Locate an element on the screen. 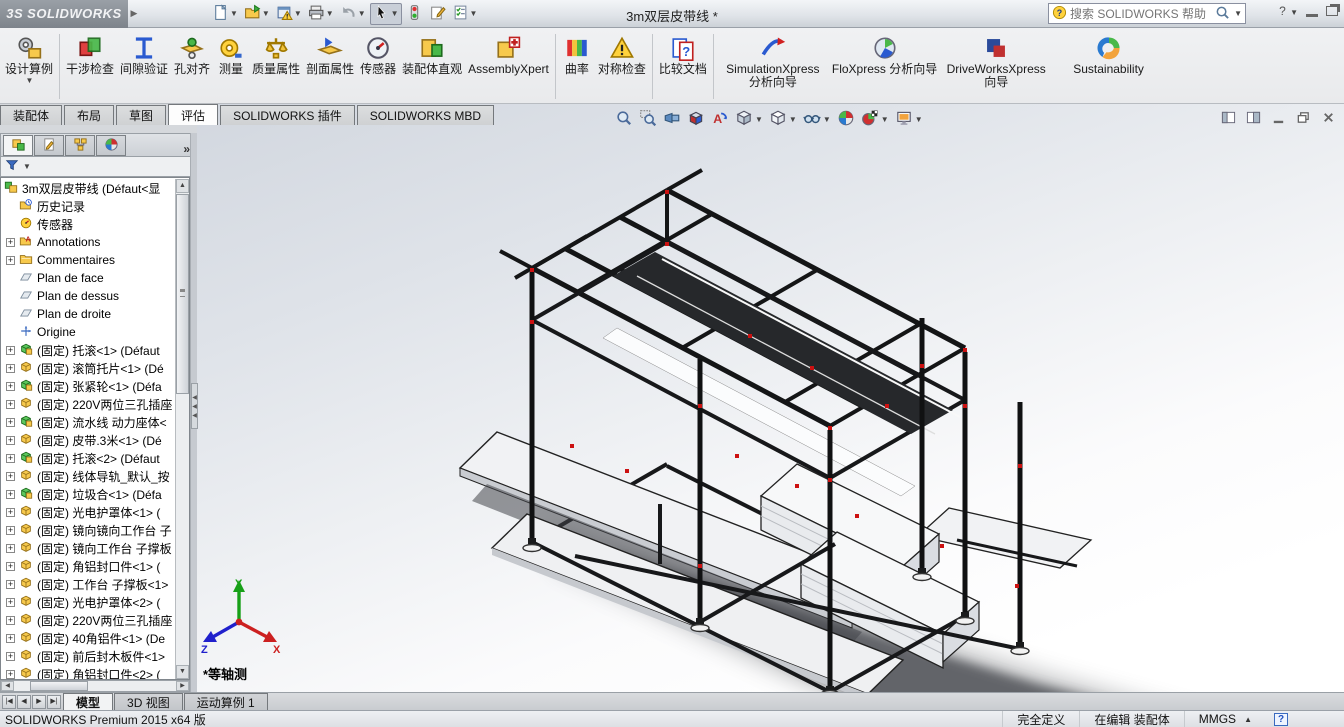 The image size is (1344, 727). ribbon-button-section-properties: 剖面属性 is located at coordinates (330, 66).